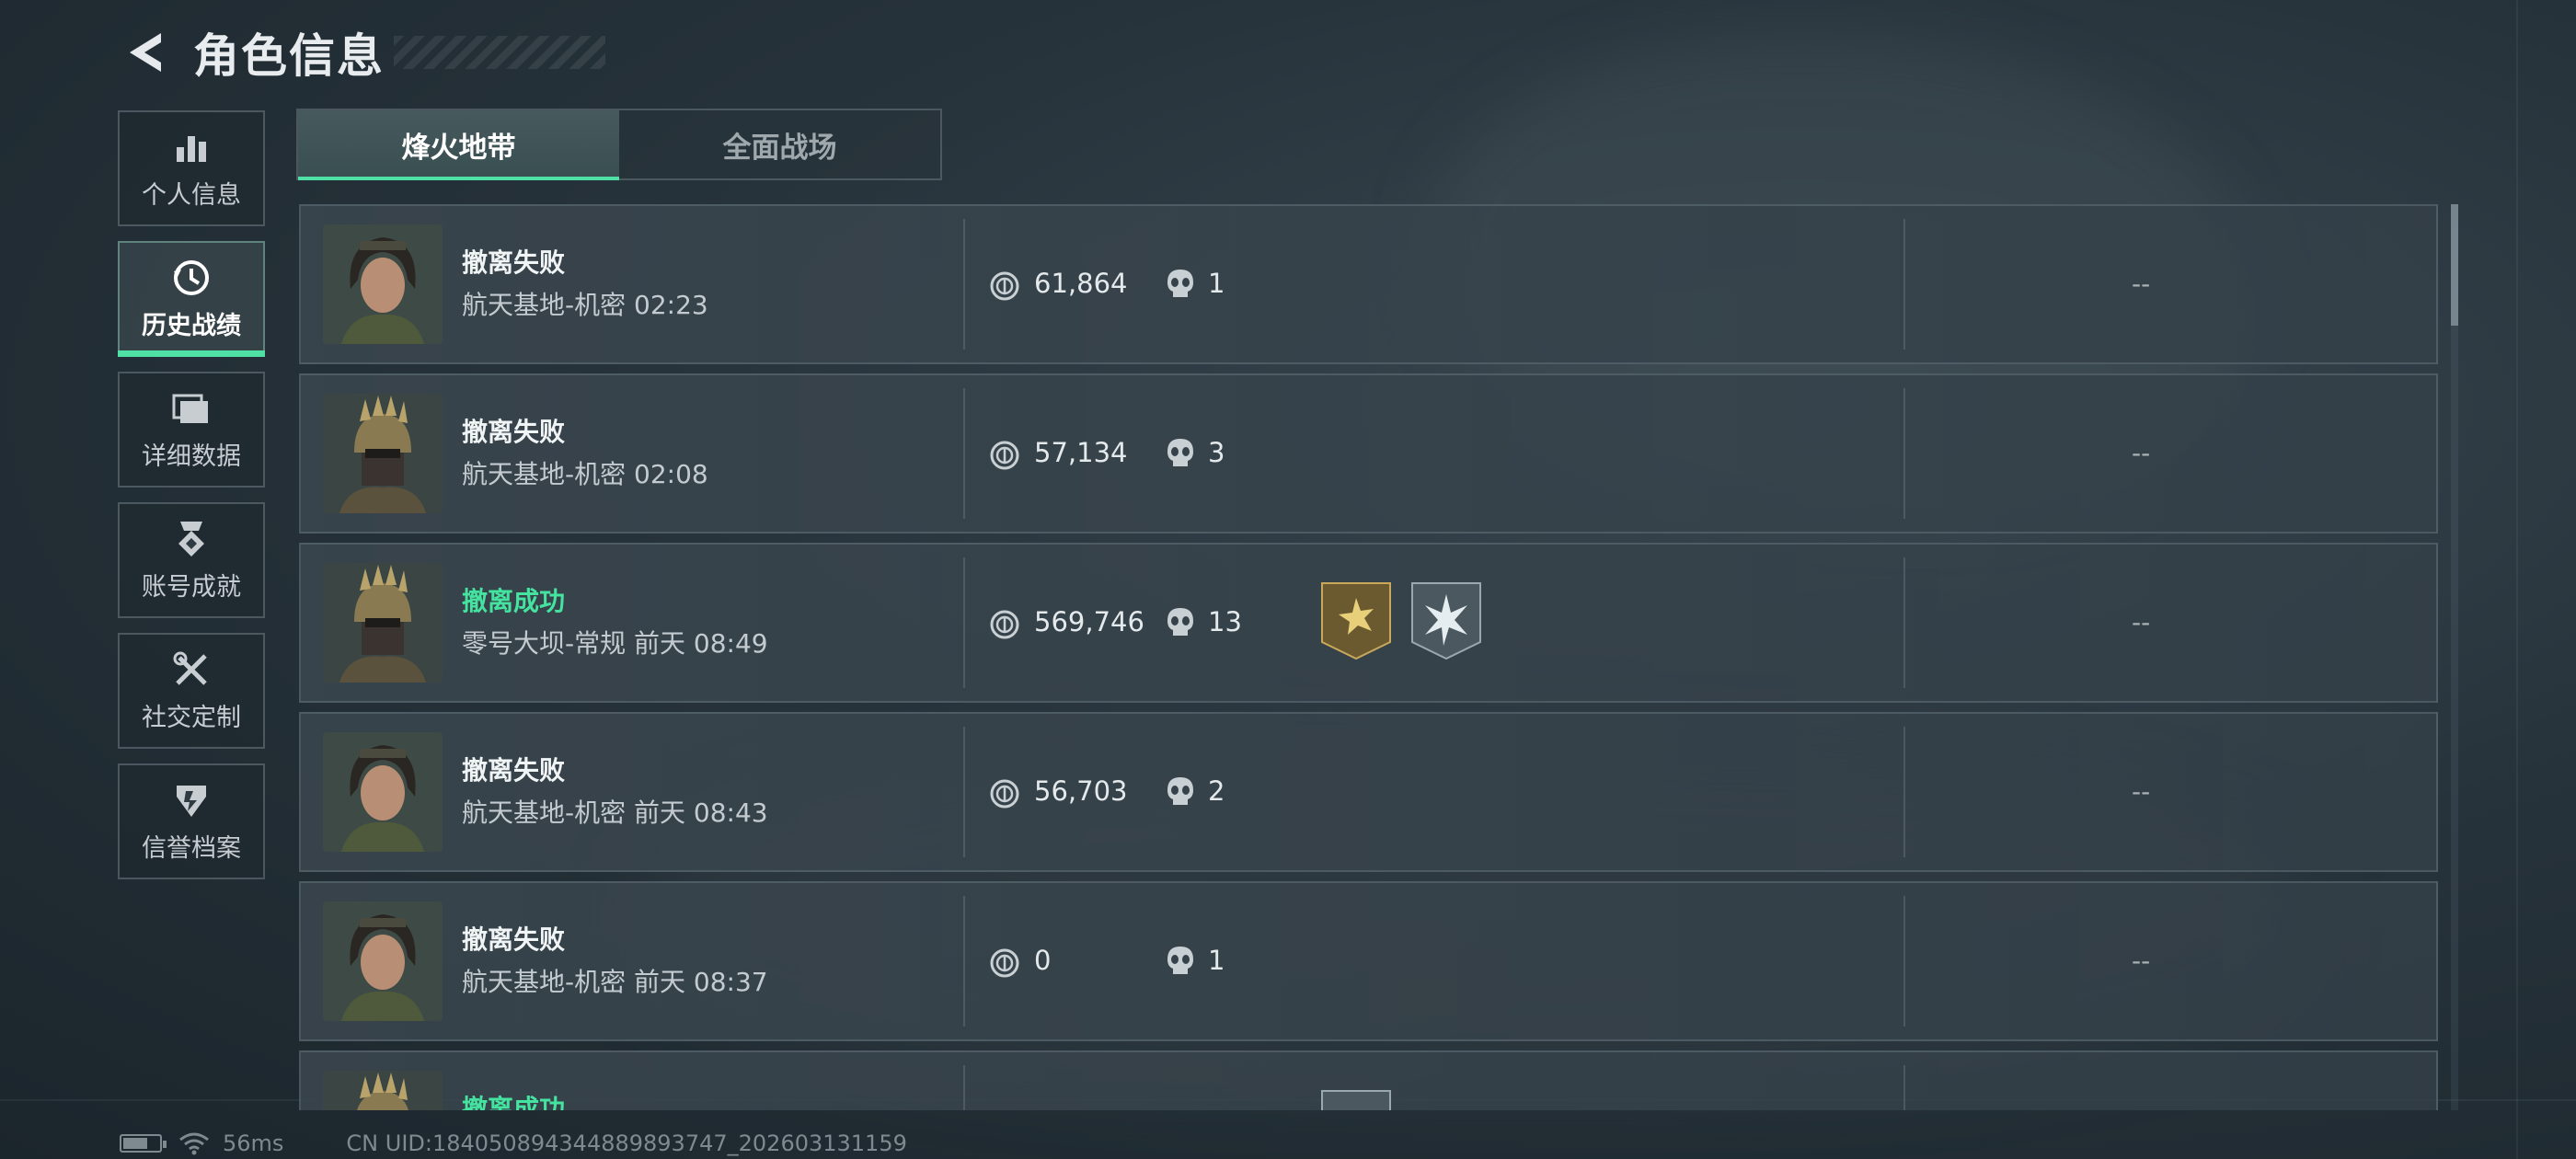 This screenshot has height=1159, width=2576. What do you see at coordinates (289, 56) in the screenshot?
I see `page-title: 角色信息` at bounding box center [289, 56].